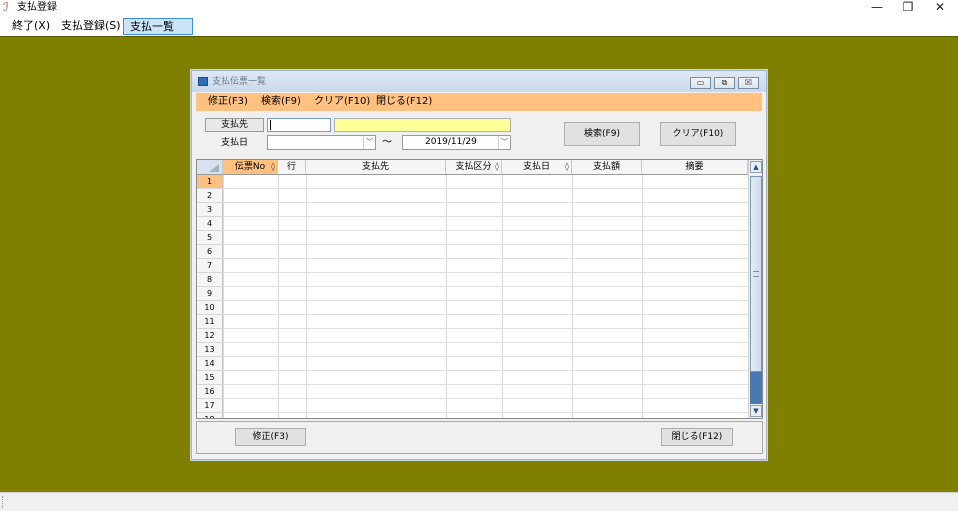 The width and height of the screenshot is (958, 511). What do you see at coordinates (210, 415) in the screenshot?
I see `row-header: 18` at bounding box center [210, 415].